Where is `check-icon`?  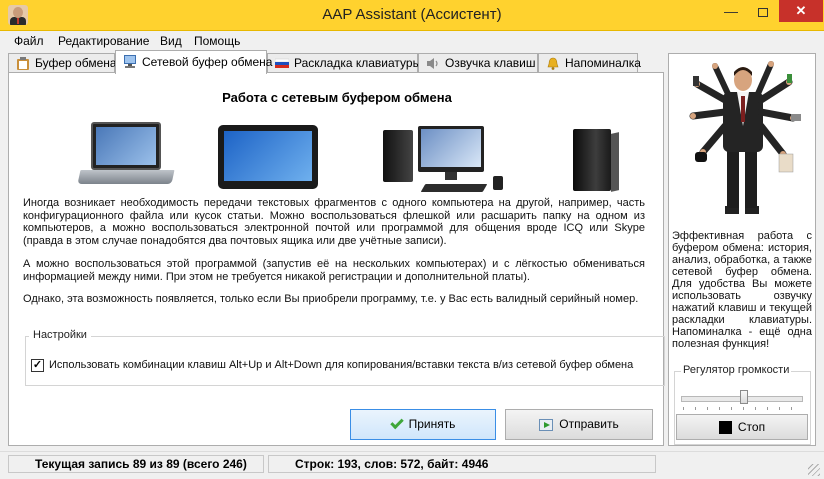
check-icon is located at coordinates (396, 423).